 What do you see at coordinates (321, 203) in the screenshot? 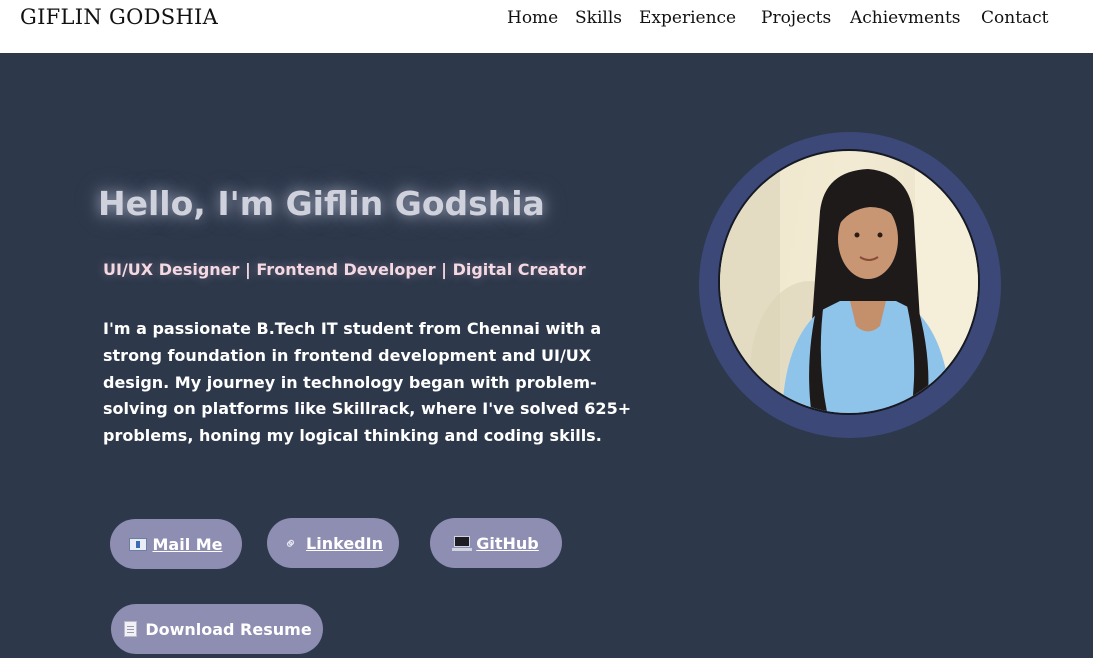
I see `hero-title: Hello, I'm Giflin Godshia` at bounding box center [321, 203].